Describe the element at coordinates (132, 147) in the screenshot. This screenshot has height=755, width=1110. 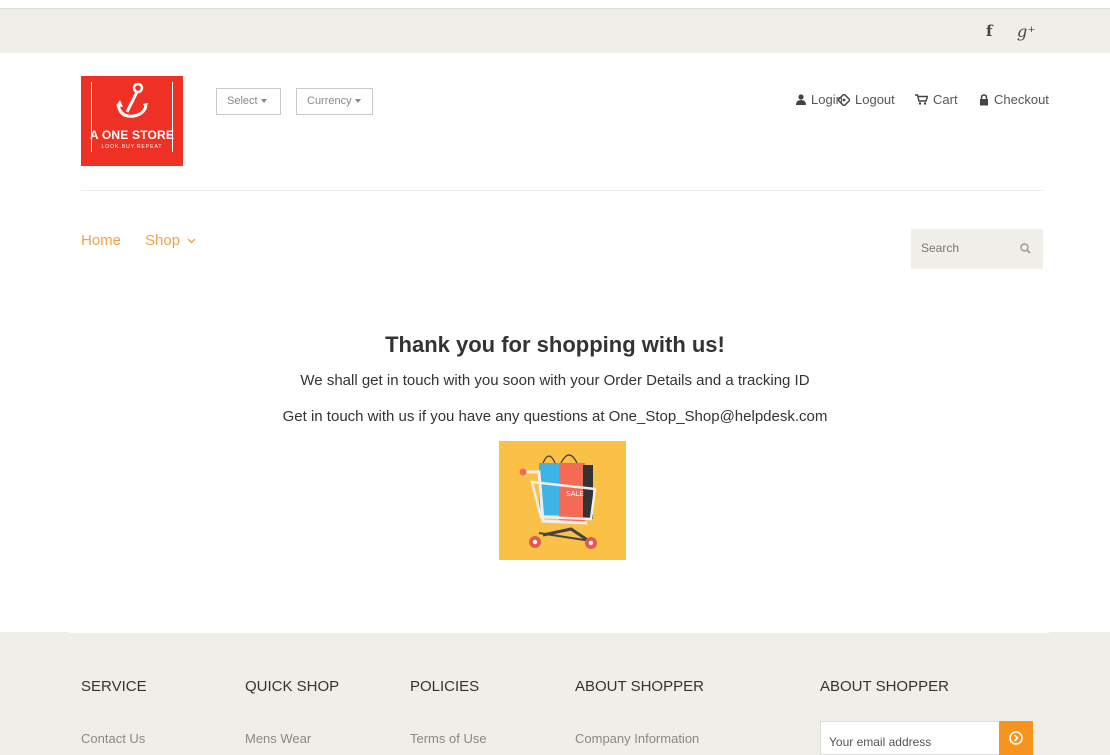
I see `logo-tagline: LOOK.BUY.REPEAT` at that location.